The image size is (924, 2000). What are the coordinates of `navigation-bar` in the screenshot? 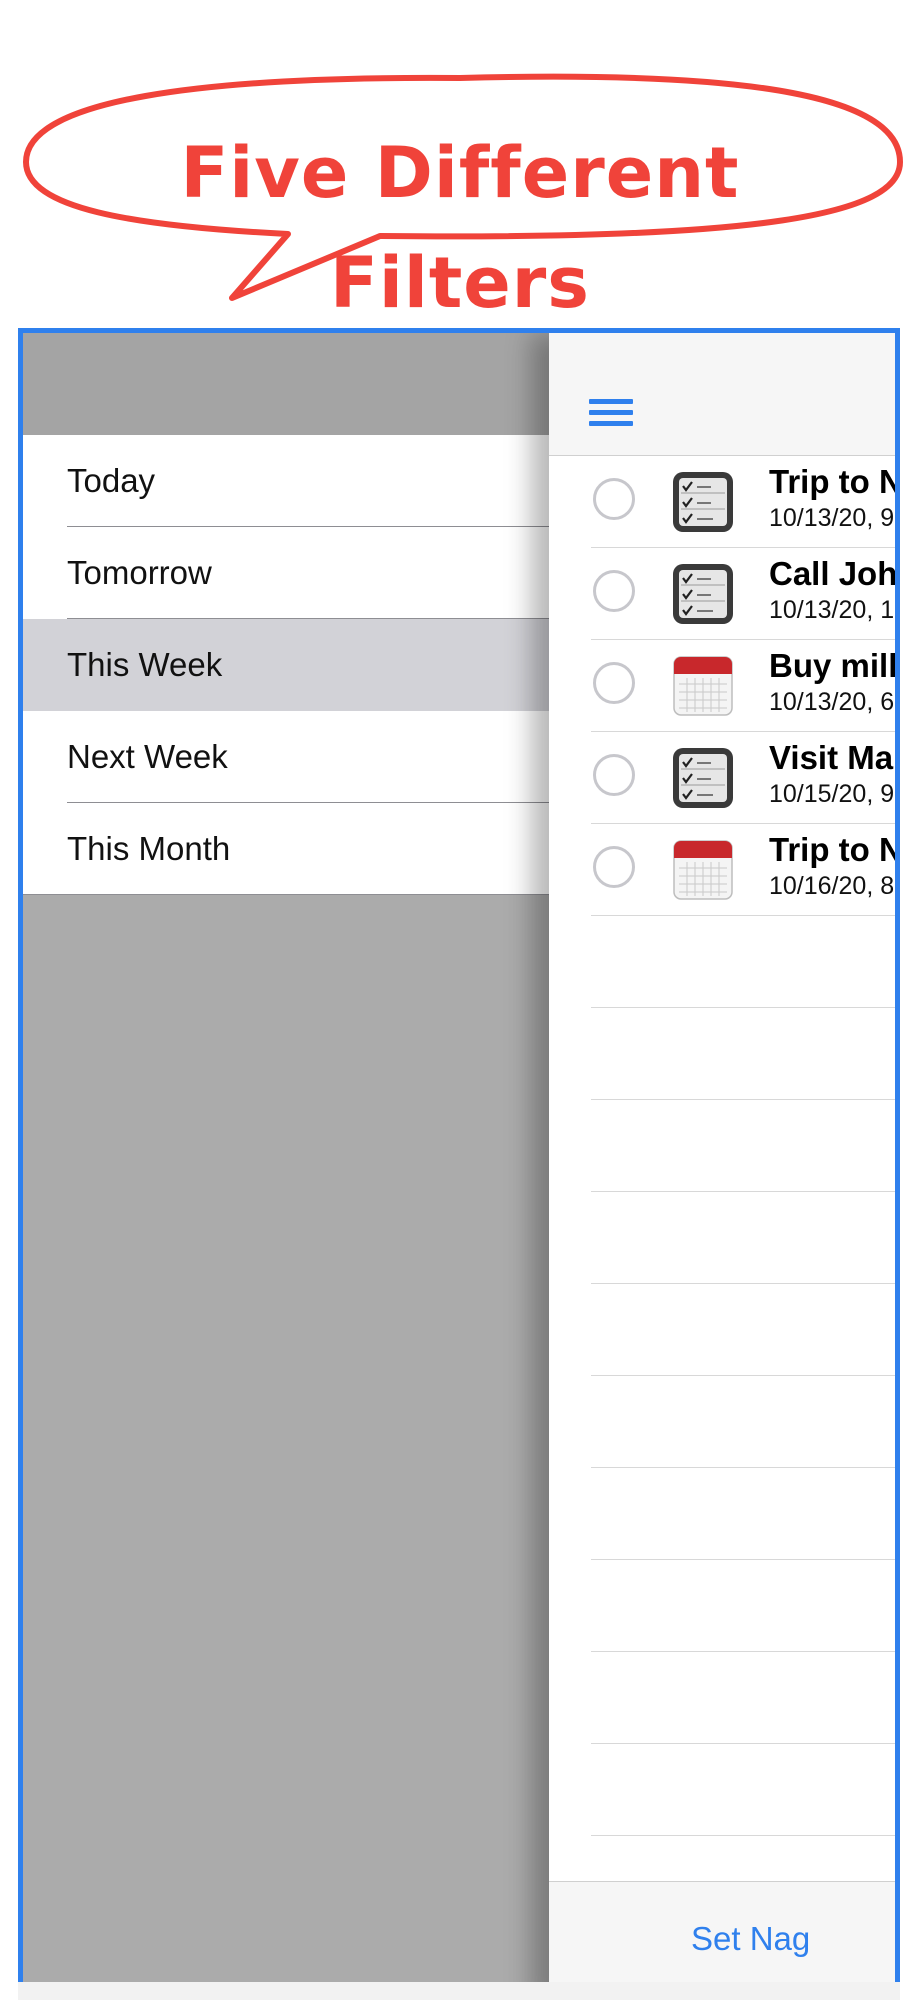 It's located at (722, 394).